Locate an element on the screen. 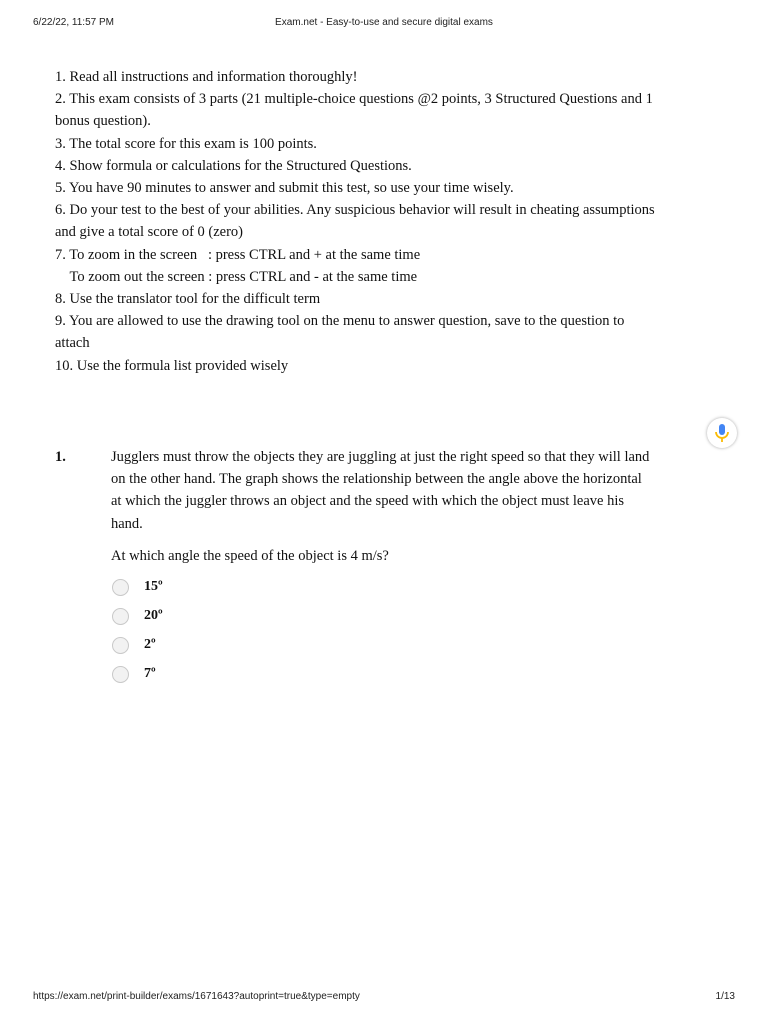  answer-options: 15º 20º 2º 7º is located at coordinates (381, 631).